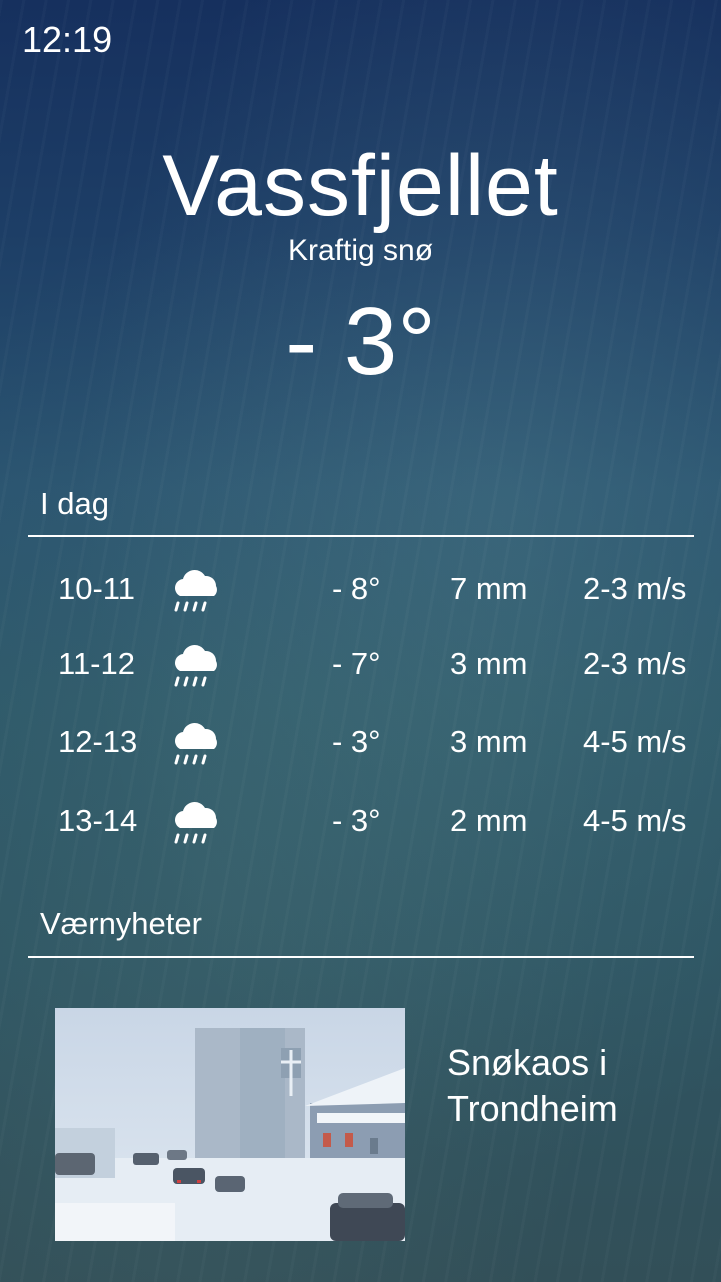 This screenshot has height=1282, width=721. I want to click on forecast-temp: - 7°, so click(356, 663).